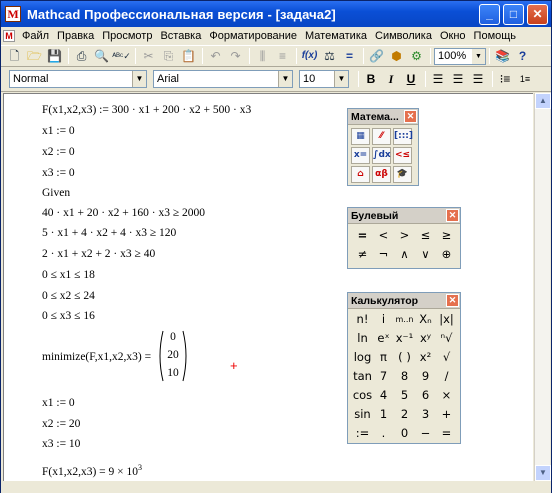 The height and width of the screenshot is (493, 552). I want to click on spell-check-icon: ᴬᴮᶜ✓, so click(121, 56).